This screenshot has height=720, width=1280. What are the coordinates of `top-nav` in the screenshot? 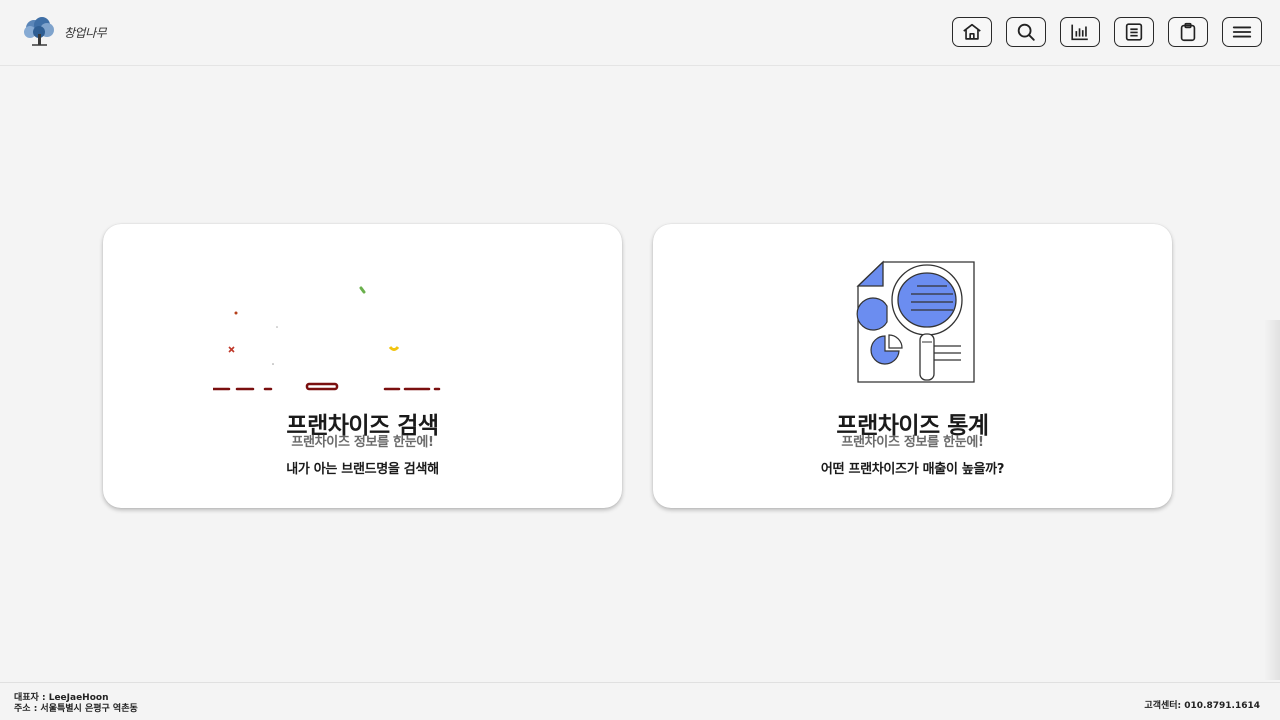 It's located at (1107, 32).